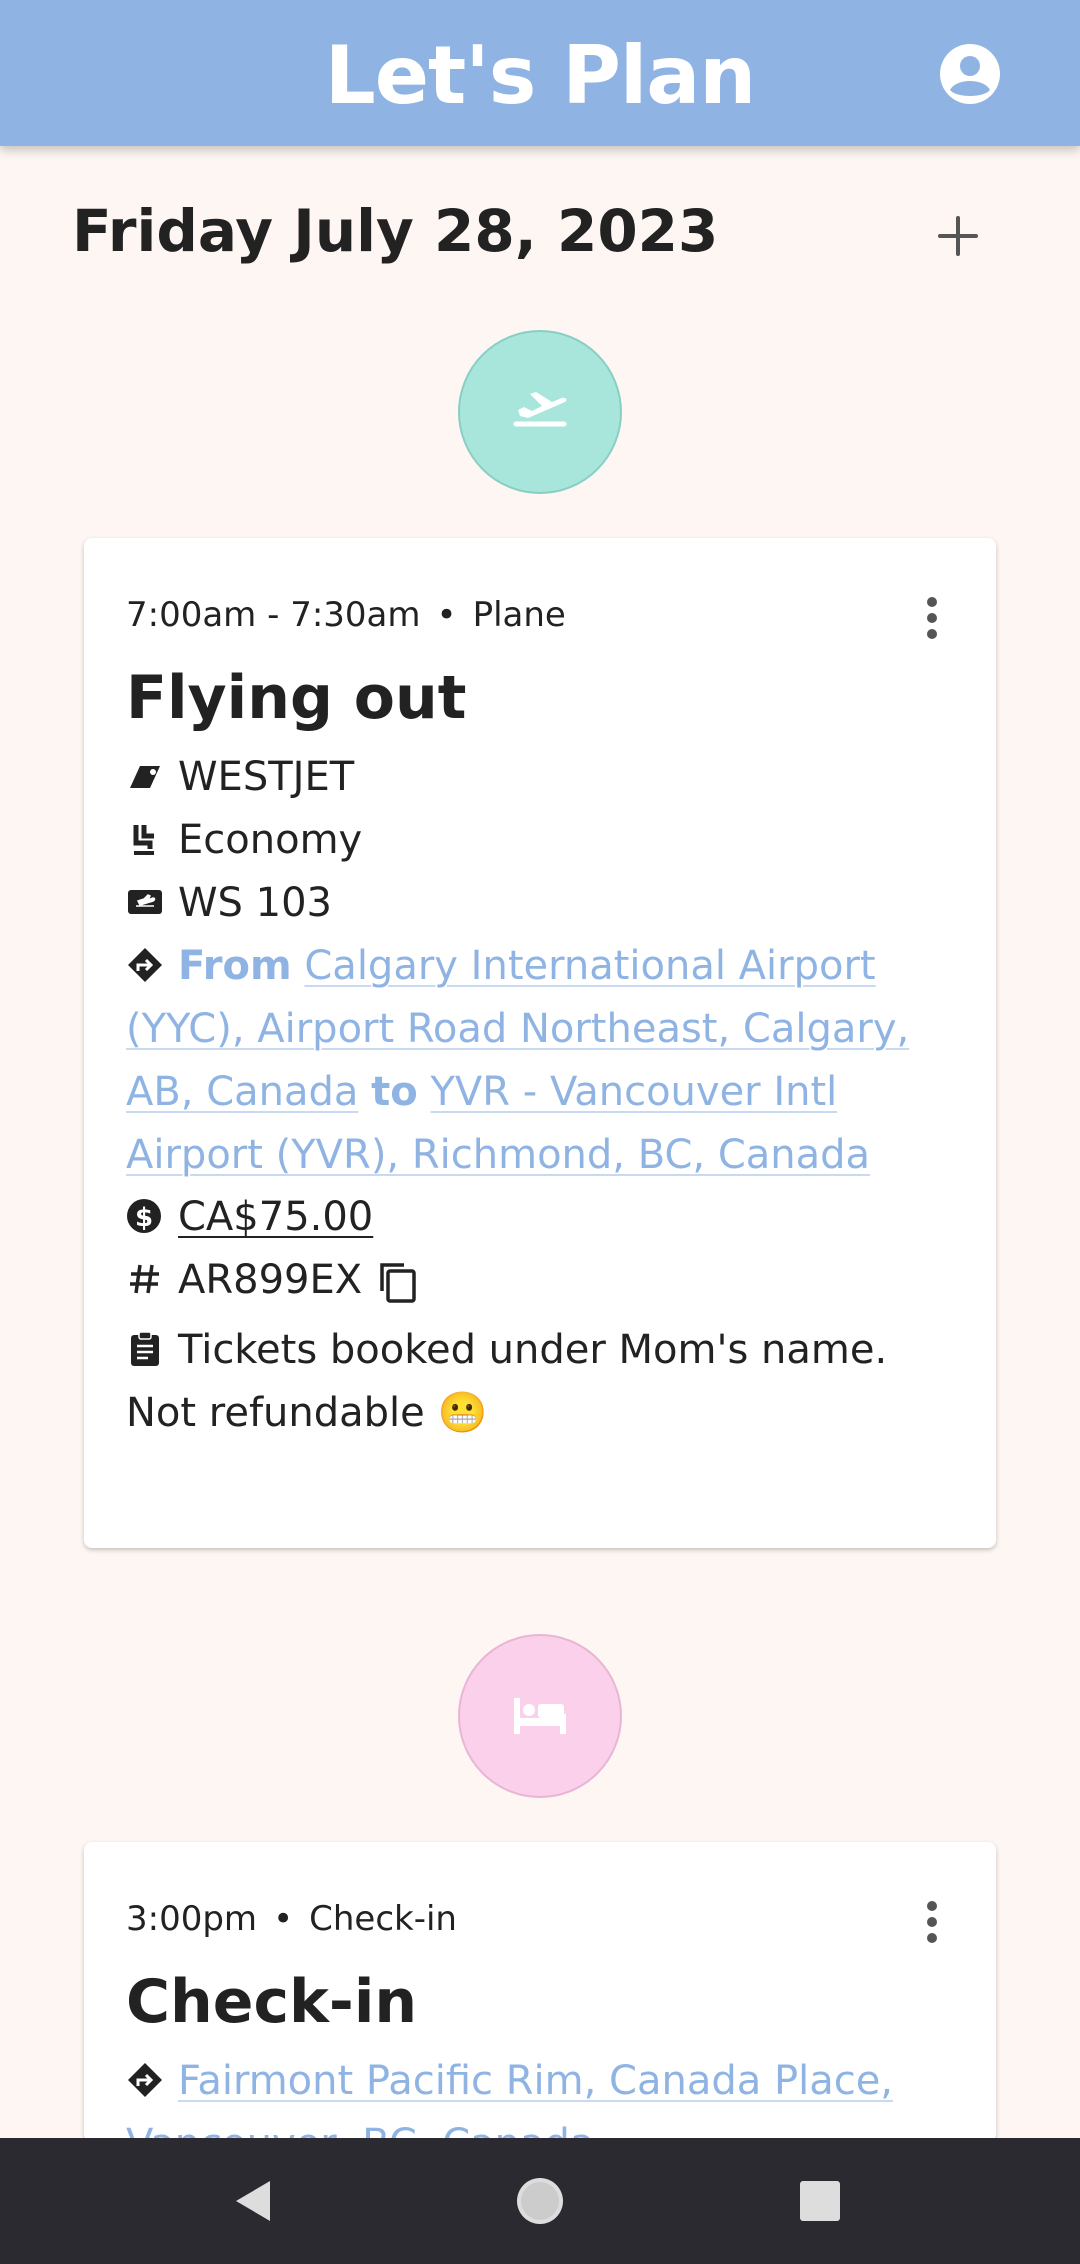 The height and width of the screenshot is (2264, 1080). I want to click on confirmation-number: AR899EX, so click(270, 1280).